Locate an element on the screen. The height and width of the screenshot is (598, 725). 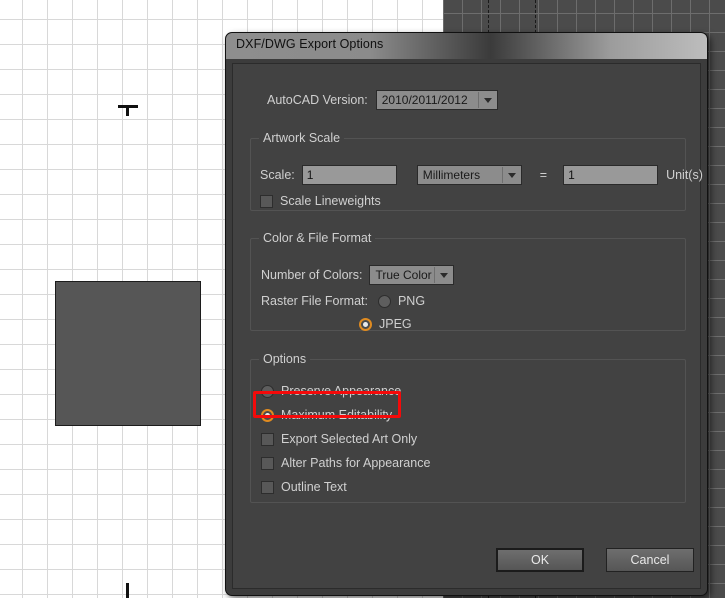
autocad-version-value: 2010/2011/2012 is located at coordinates (424, 100).